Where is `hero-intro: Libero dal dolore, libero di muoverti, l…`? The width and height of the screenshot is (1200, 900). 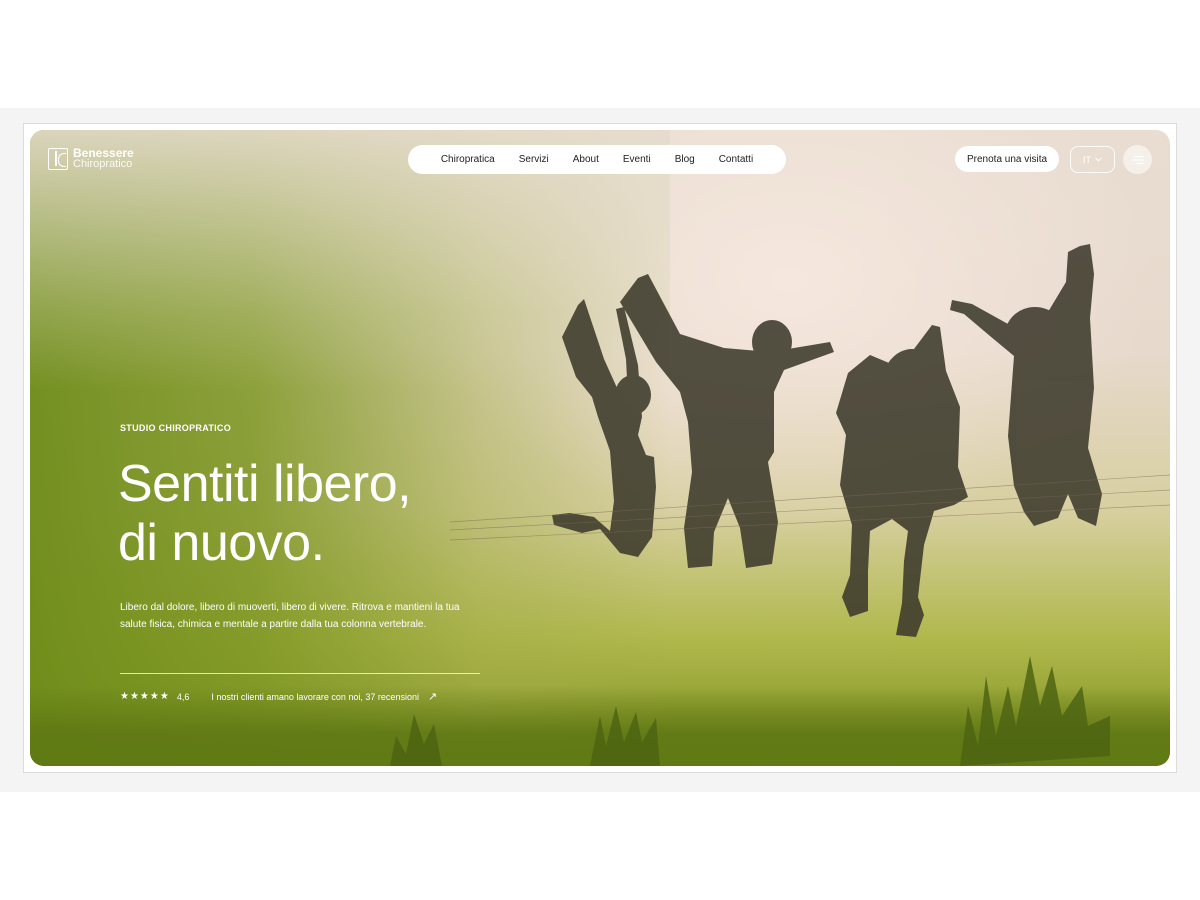
hero-intro: Libero dal dolore, libero di muoverti, l… is located at coordinates (290, 616).